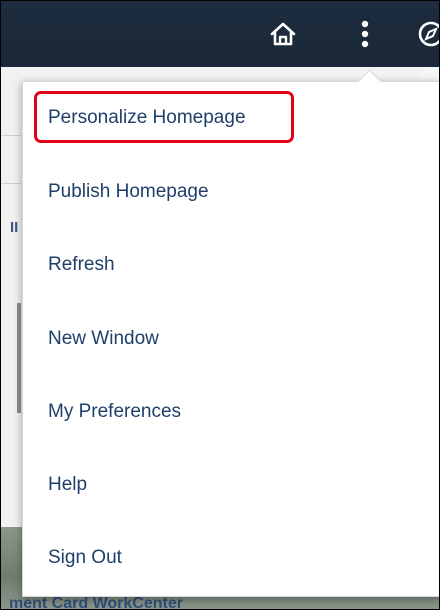 The height and width of the screenshot is (610, 440). What do you see at coordinates (231, 339) in the screenshot?
I see `menu-item-new-window: New Window` at bounding box center [231, 339].